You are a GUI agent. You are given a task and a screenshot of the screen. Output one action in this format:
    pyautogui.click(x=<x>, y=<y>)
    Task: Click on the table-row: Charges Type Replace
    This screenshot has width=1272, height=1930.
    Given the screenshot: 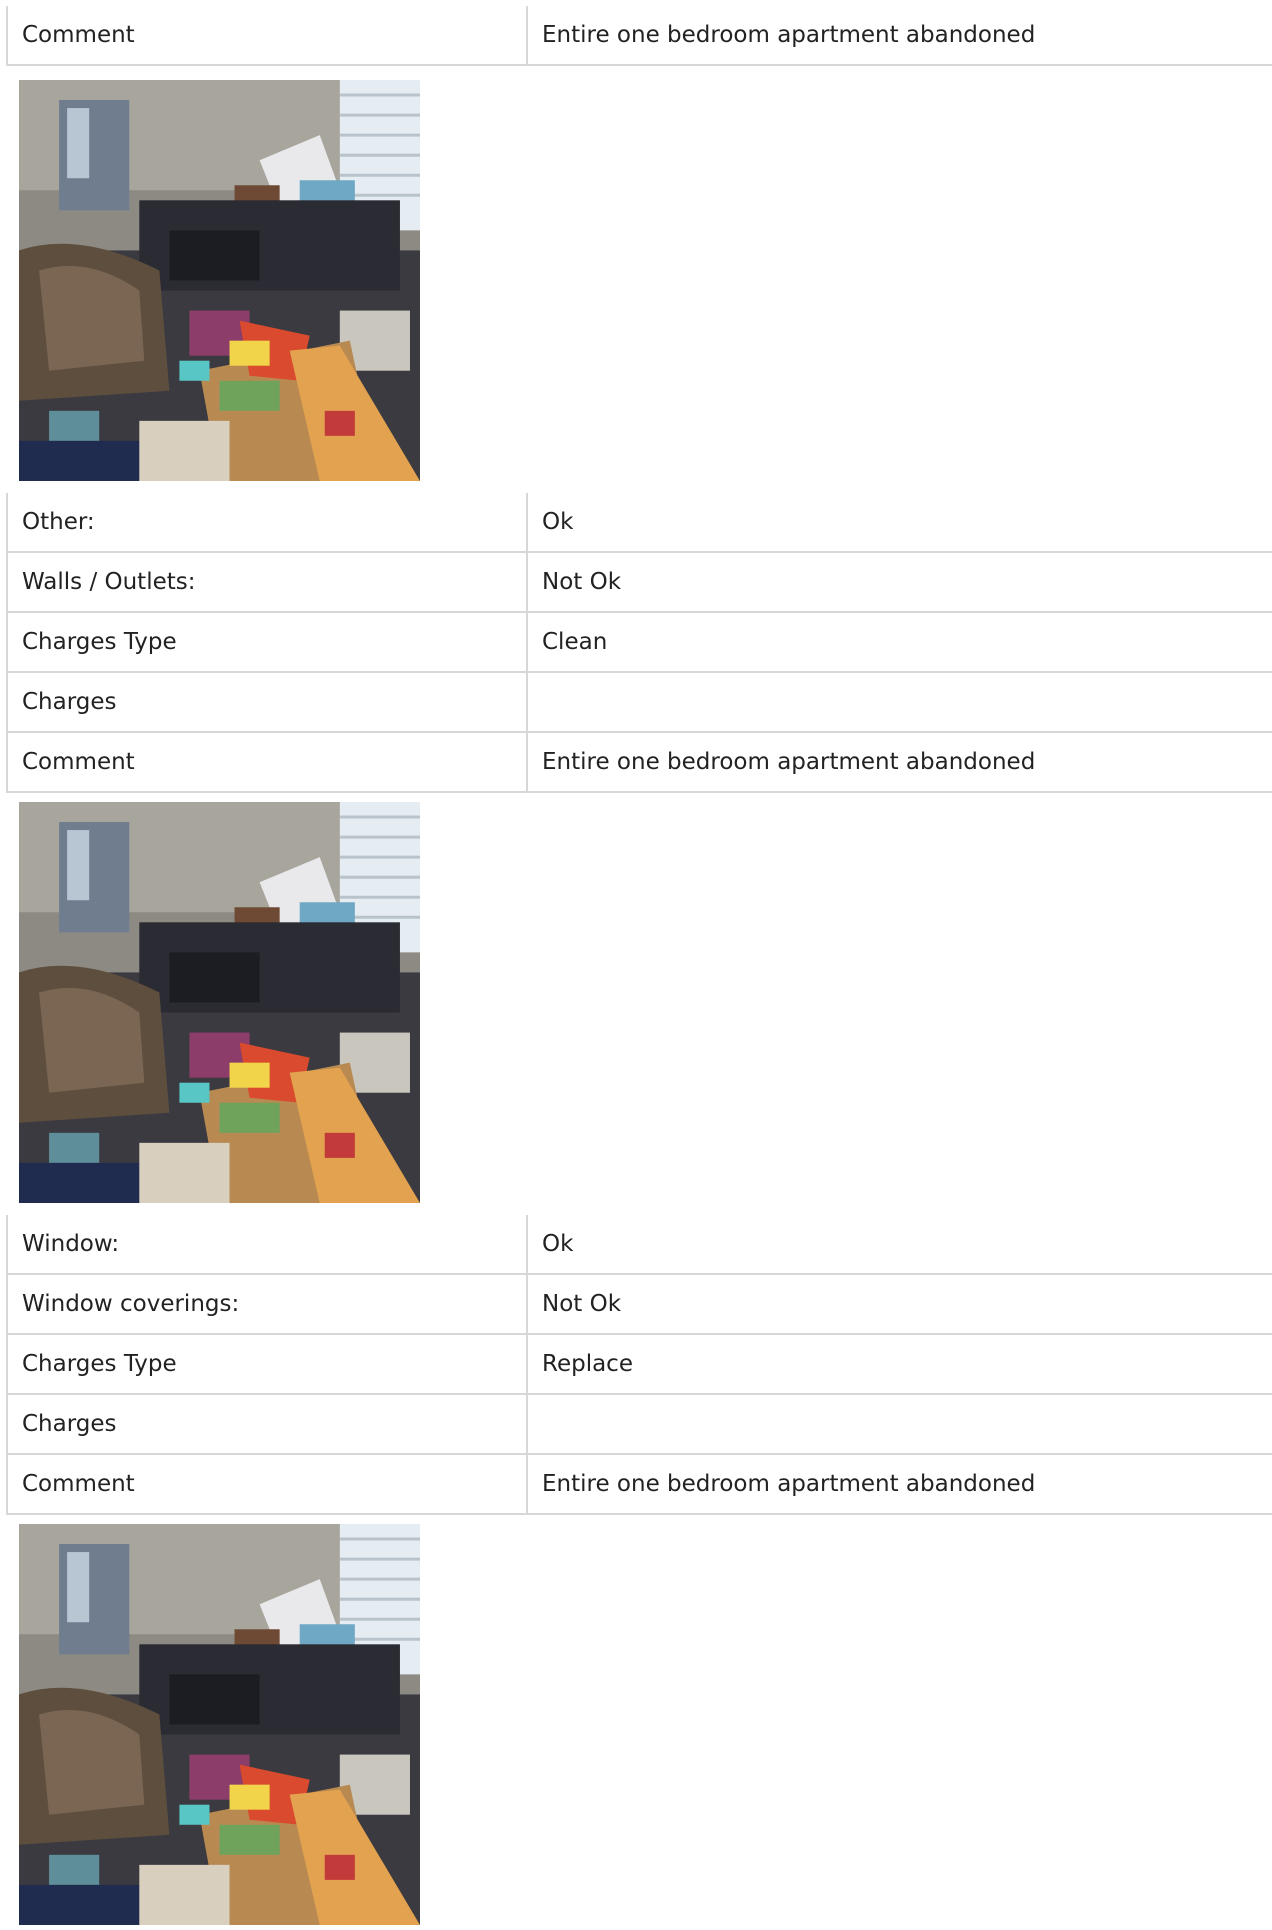 What is the action you would take?
    pyautogui.click(x=639, y=1364)
    